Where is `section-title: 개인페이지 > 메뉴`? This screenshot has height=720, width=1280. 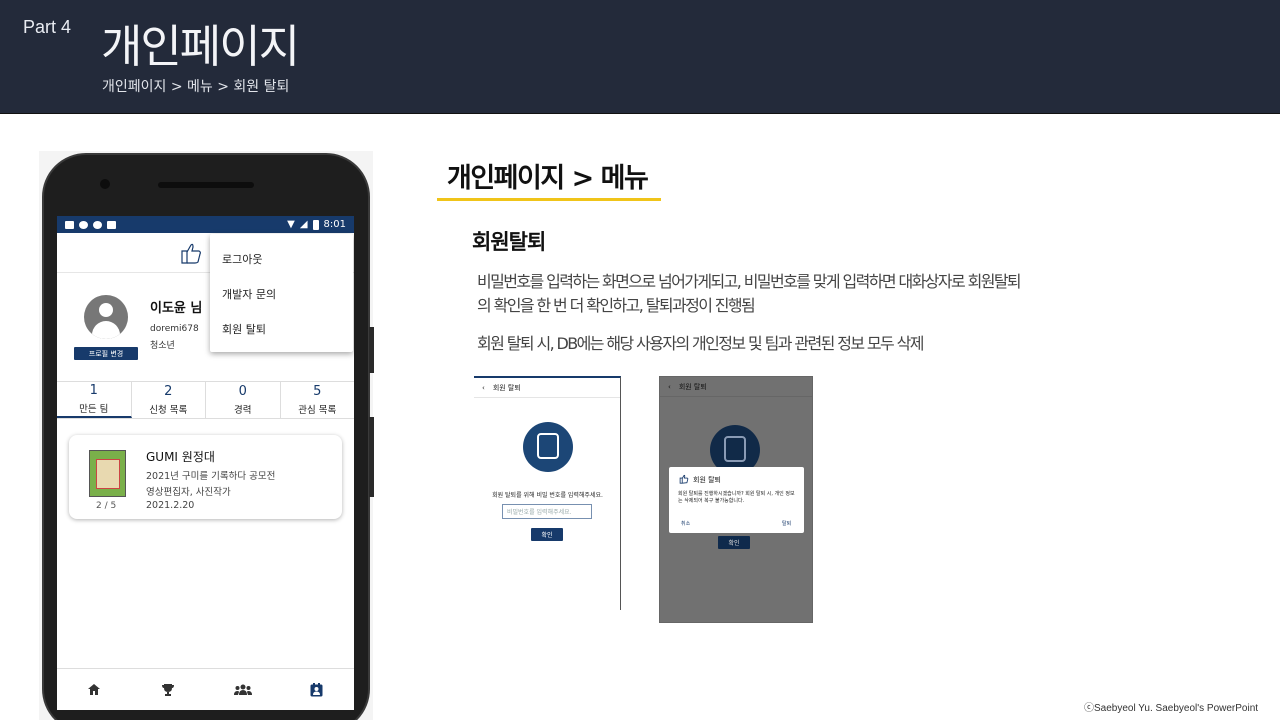
section-title: 개인페이지 > 메뉴 is located at coordinates (548, 178).